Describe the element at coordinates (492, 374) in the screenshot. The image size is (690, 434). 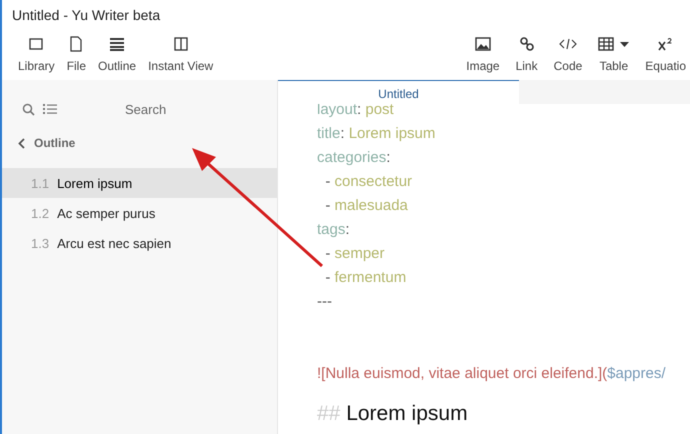
I see `editor-line: ![Nulla euismod, vitae aliquet orci eleifend.]($appres/` at that location.